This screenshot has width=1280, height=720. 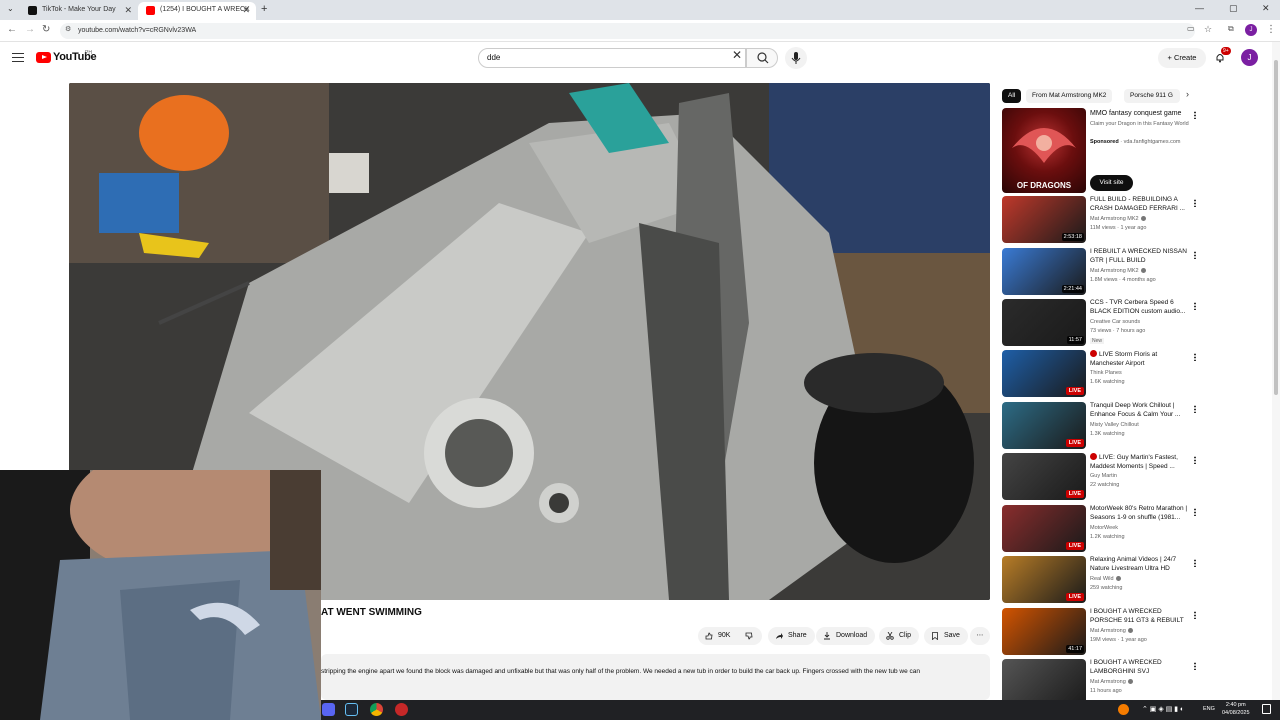 I want to click on like-button: 90K, so click(x=718, y=636).